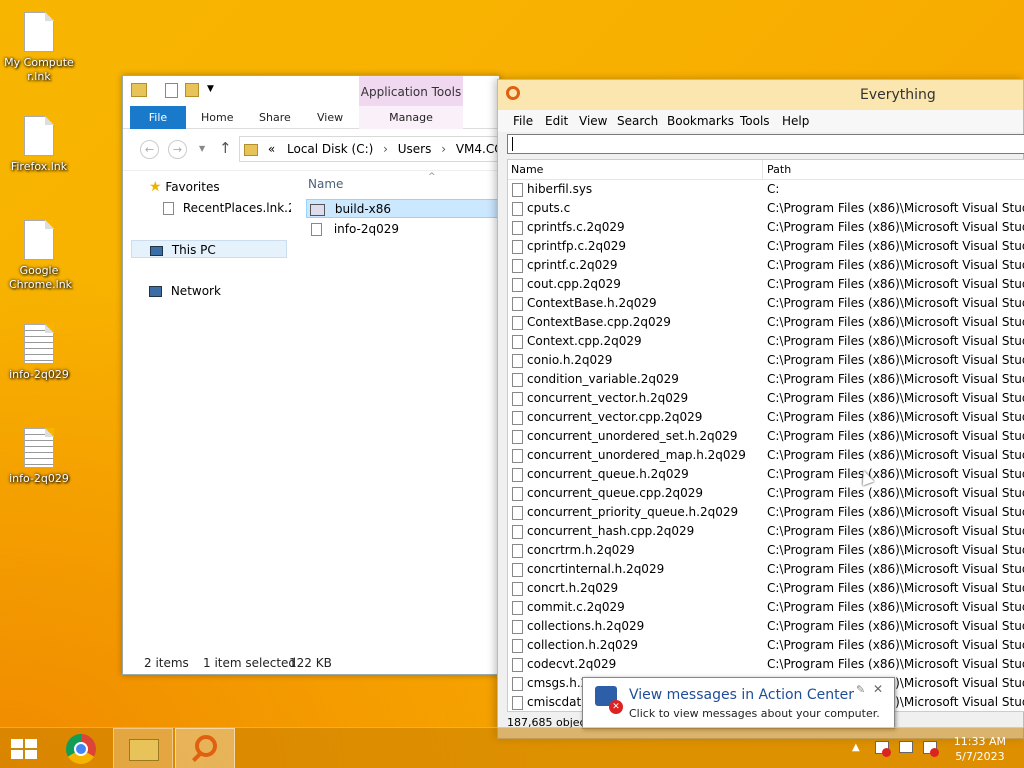  I want to click on result-name: collections.h.2q029, so click(586, 626).